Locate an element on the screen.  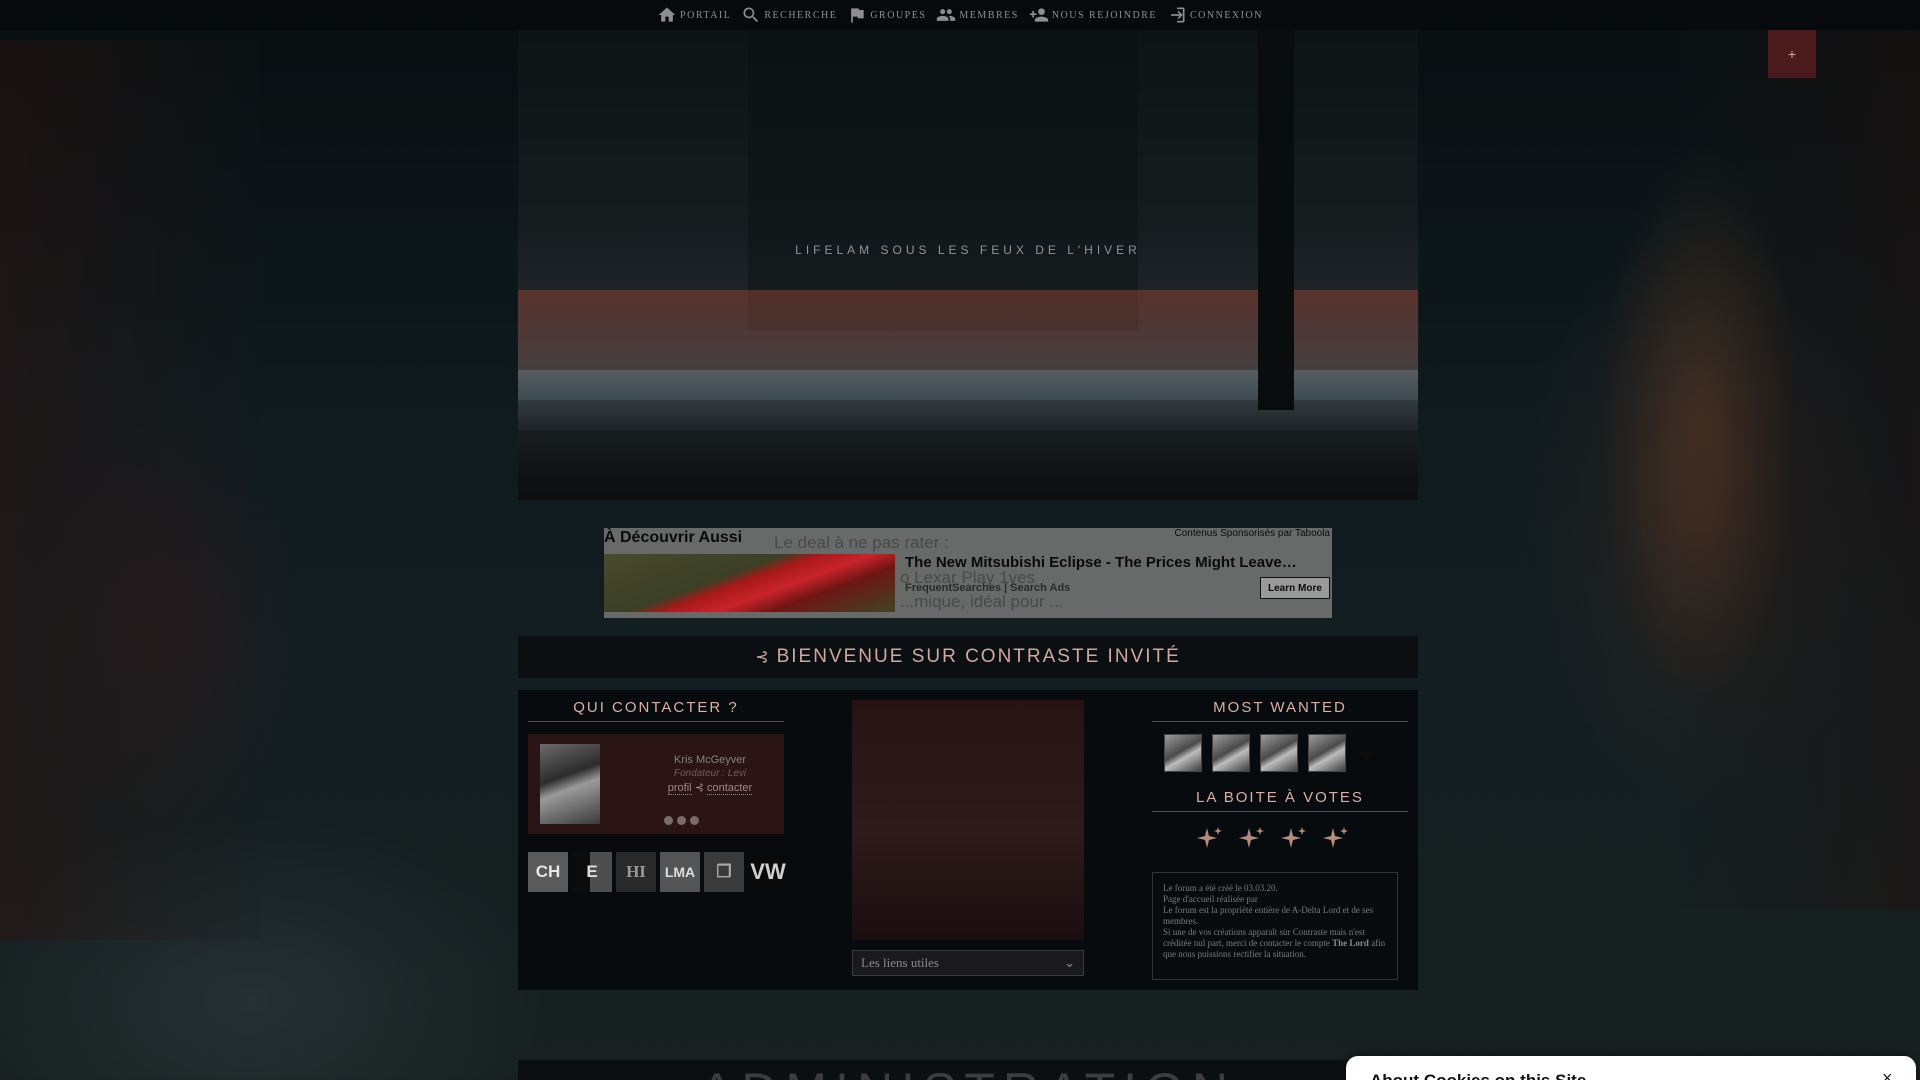
nav-connexion: CONNEXION is located at coordinates (1215, 15).